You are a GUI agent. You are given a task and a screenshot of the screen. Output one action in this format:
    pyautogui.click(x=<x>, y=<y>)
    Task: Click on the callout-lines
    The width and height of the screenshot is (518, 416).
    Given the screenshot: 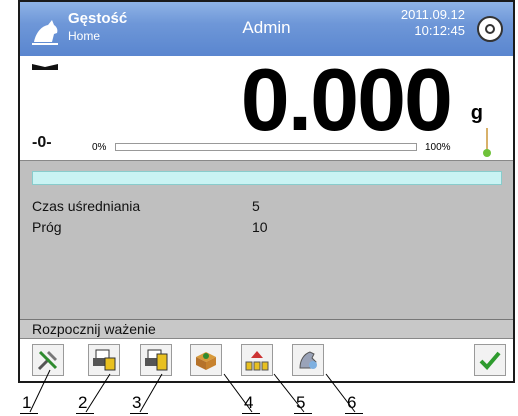 What is the action you would take?
    pyautogui.click(x=192, y=391)
    